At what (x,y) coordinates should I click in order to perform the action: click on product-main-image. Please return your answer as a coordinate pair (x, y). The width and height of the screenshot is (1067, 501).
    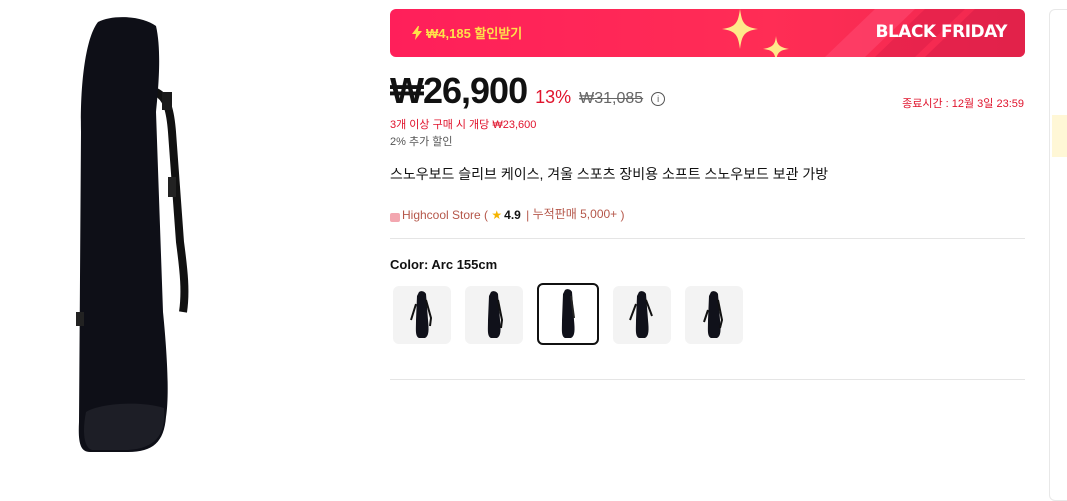
    Looking at the image, I should click on (133, 234).